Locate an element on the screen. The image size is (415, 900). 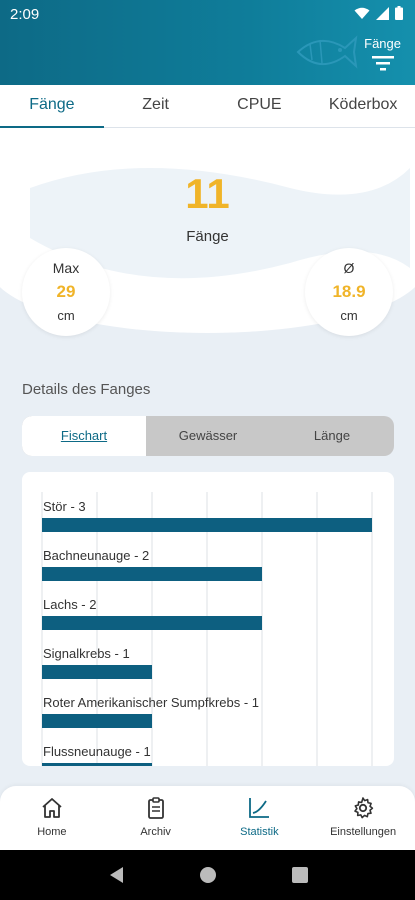
nav-statistik: Statistik is located at coordinates (260, 818).